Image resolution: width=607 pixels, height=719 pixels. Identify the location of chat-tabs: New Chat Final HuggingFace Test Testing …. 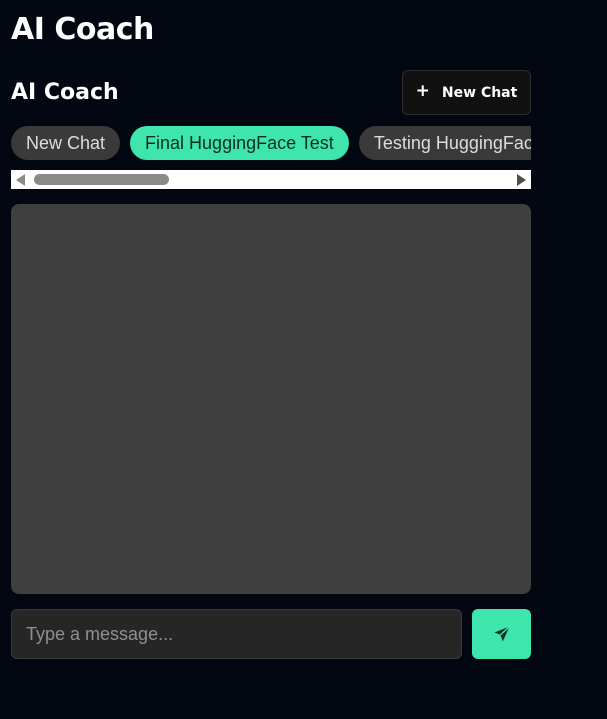
(271, 143).